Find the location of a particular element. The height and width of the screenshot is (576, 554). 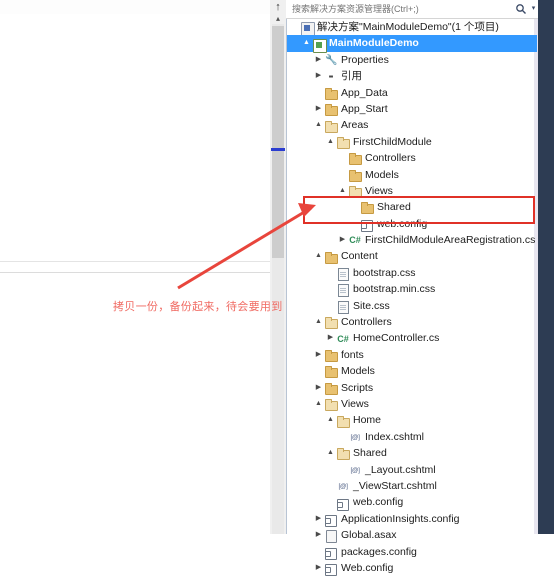

wrench-icon: 🔧 is located at coordinates (331, 60).